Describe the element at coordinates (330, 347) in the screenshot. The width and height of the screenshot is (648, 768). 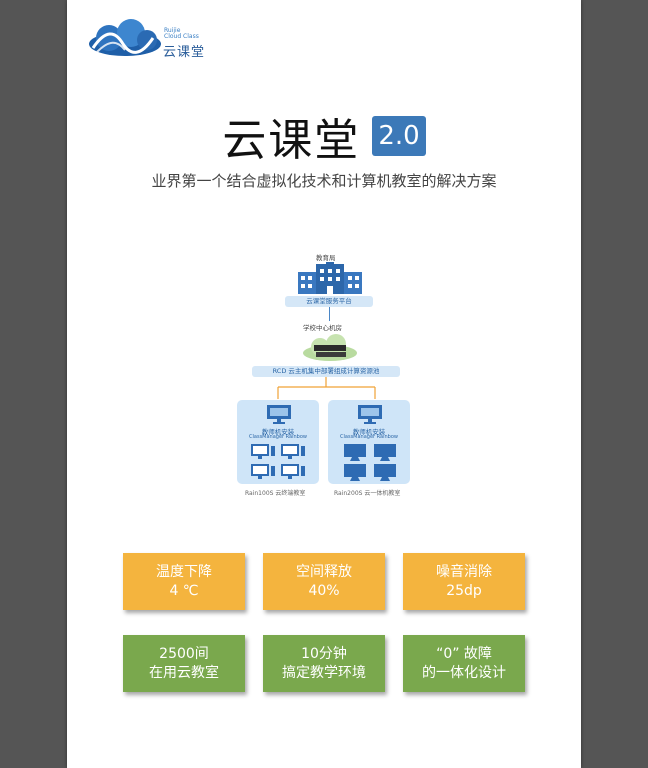
I see `server-cloud-icon` at that location.